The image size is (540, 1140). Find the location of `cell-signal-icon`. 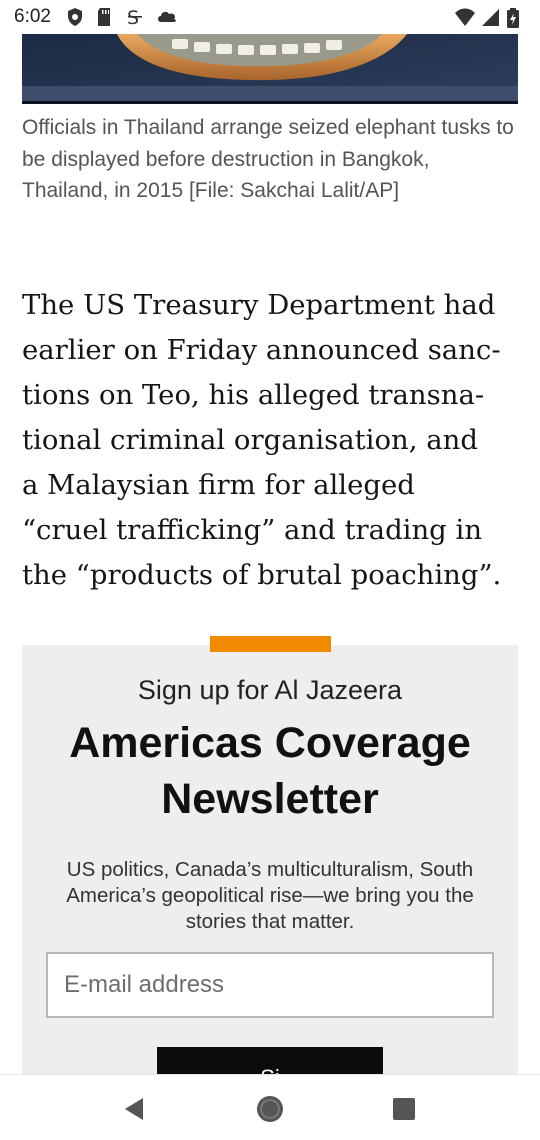

cell-signal-icon is located at coordinates (490, 17).